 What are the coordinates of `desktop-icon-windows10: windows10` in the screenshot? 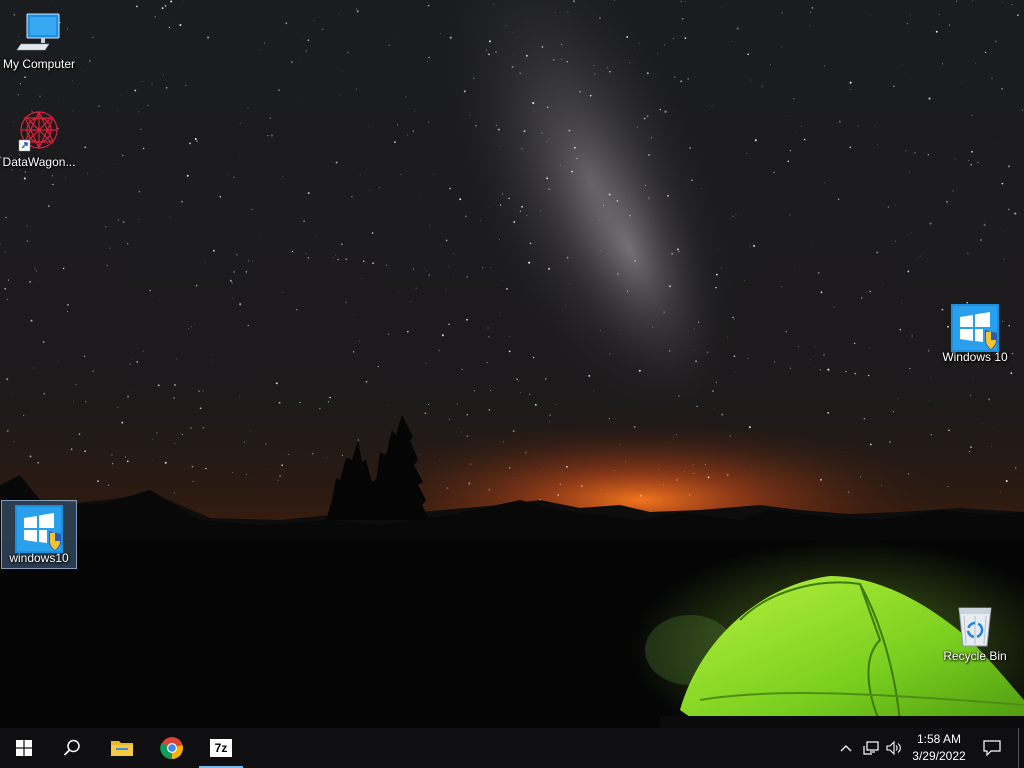 It's located at (39, 534).